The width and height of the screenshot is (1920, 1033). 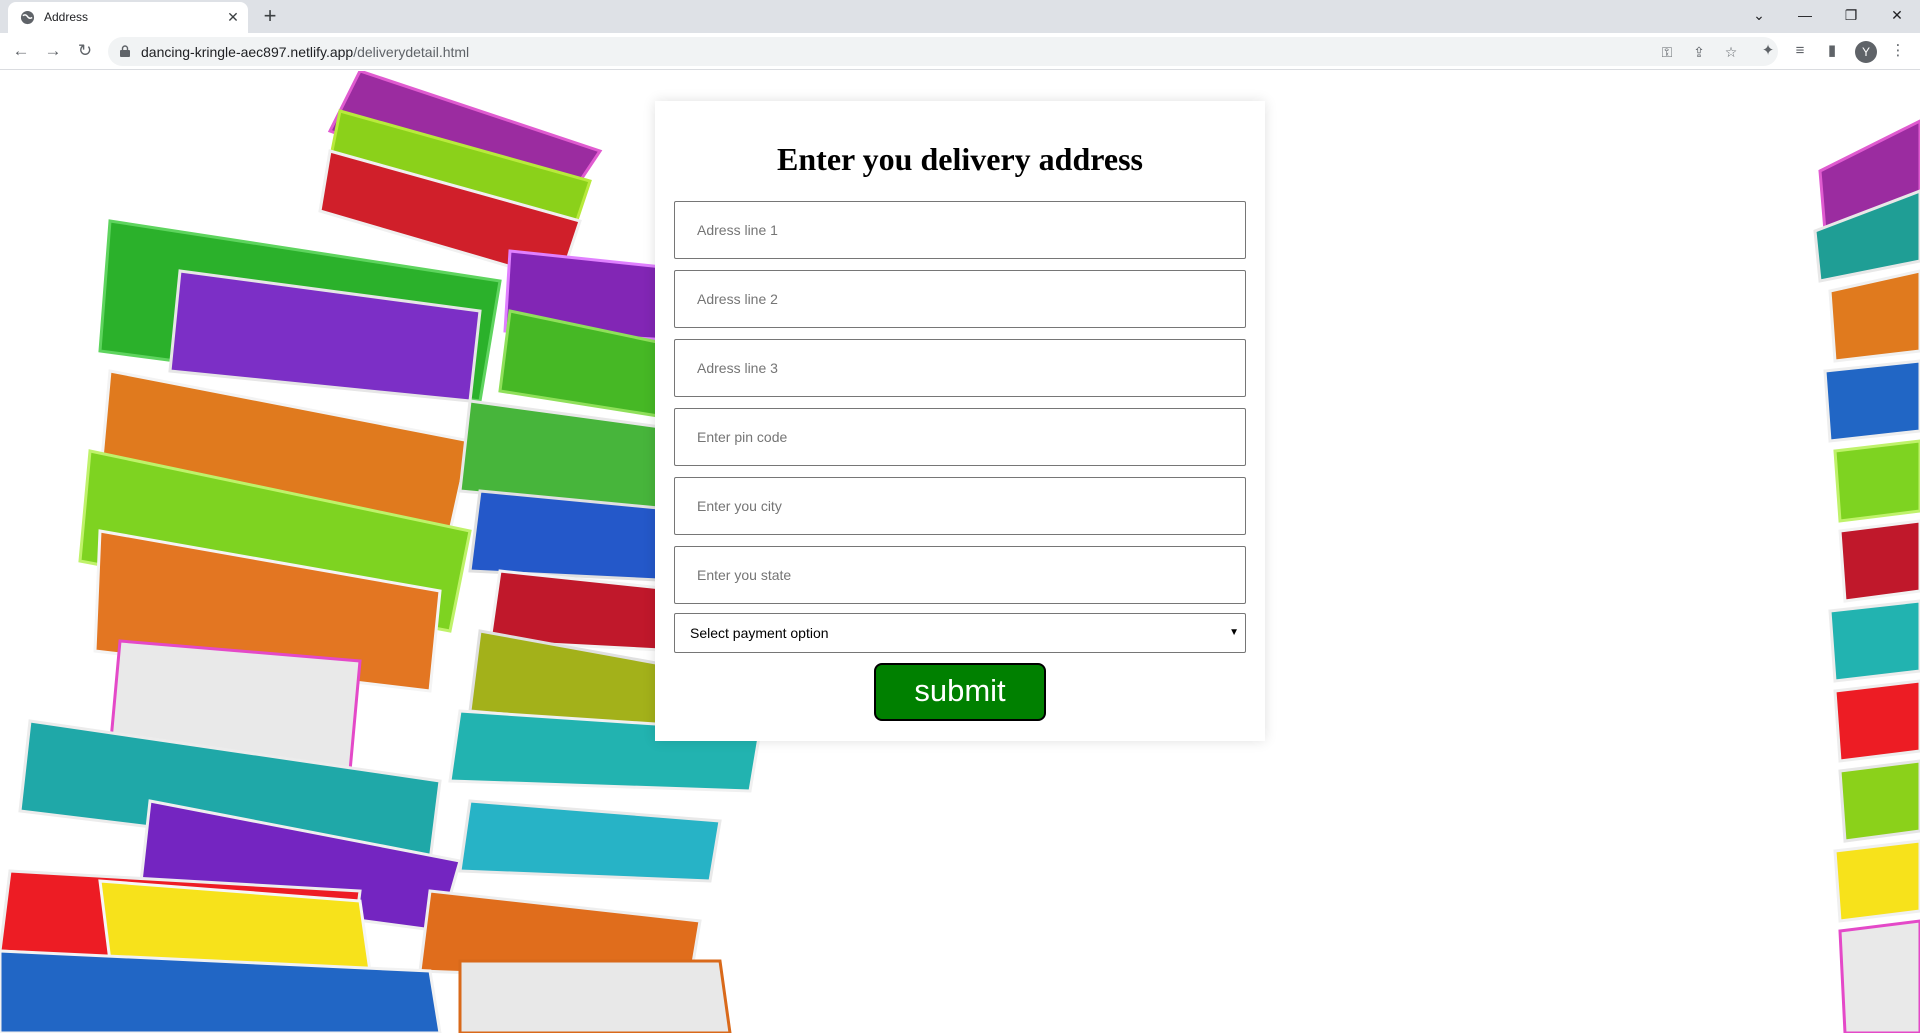 What do you see at coordinates (128, 17) in the screenshot?
I see `browser-tab: Address ✕` at bounding box center [128, 17].